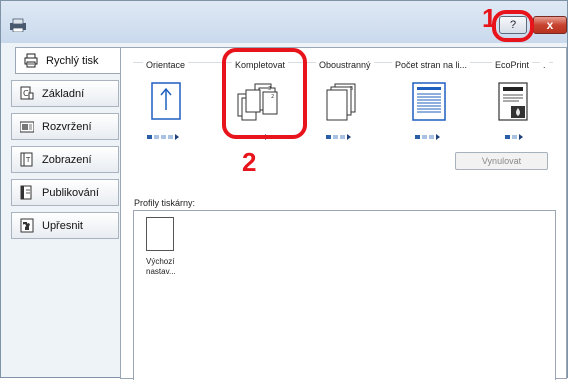  Describe the element at coordinates (550, 25) in the screenshot. I see `close-button: x` at that location.